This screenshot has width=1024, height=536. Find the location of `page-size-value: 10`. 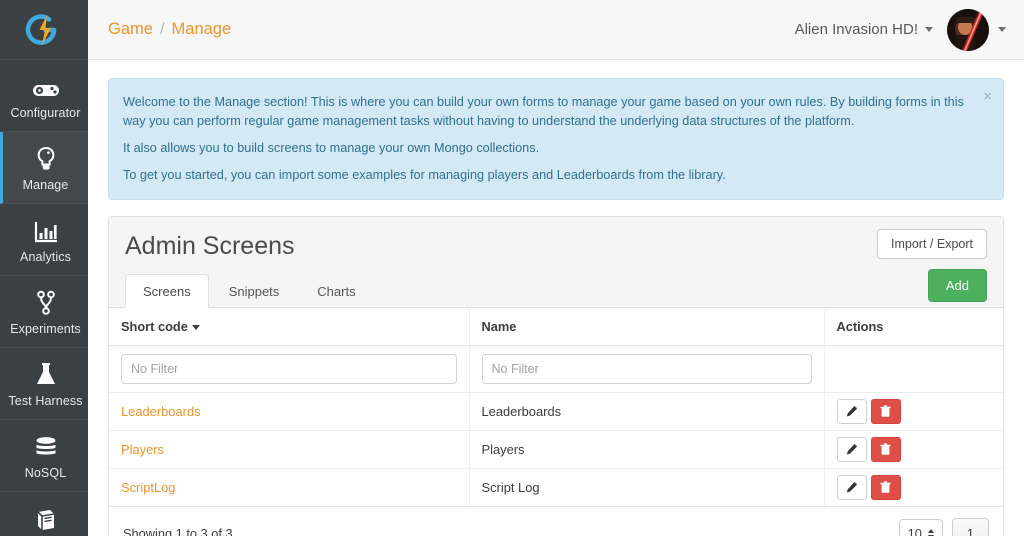

page-size-value: 10 is located at coordinates (914, 531).